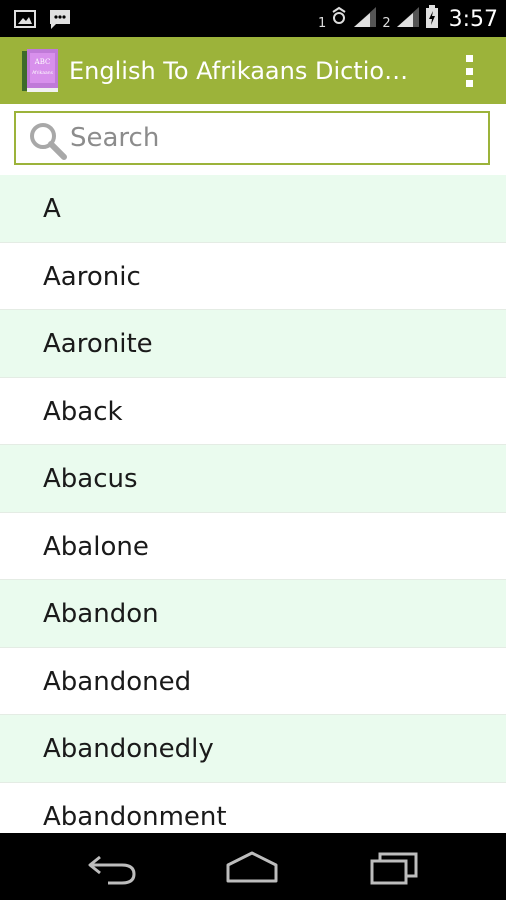 This screenshot has height=900, width=506. I want to click on list-item: Abacus, so click(253, 479).